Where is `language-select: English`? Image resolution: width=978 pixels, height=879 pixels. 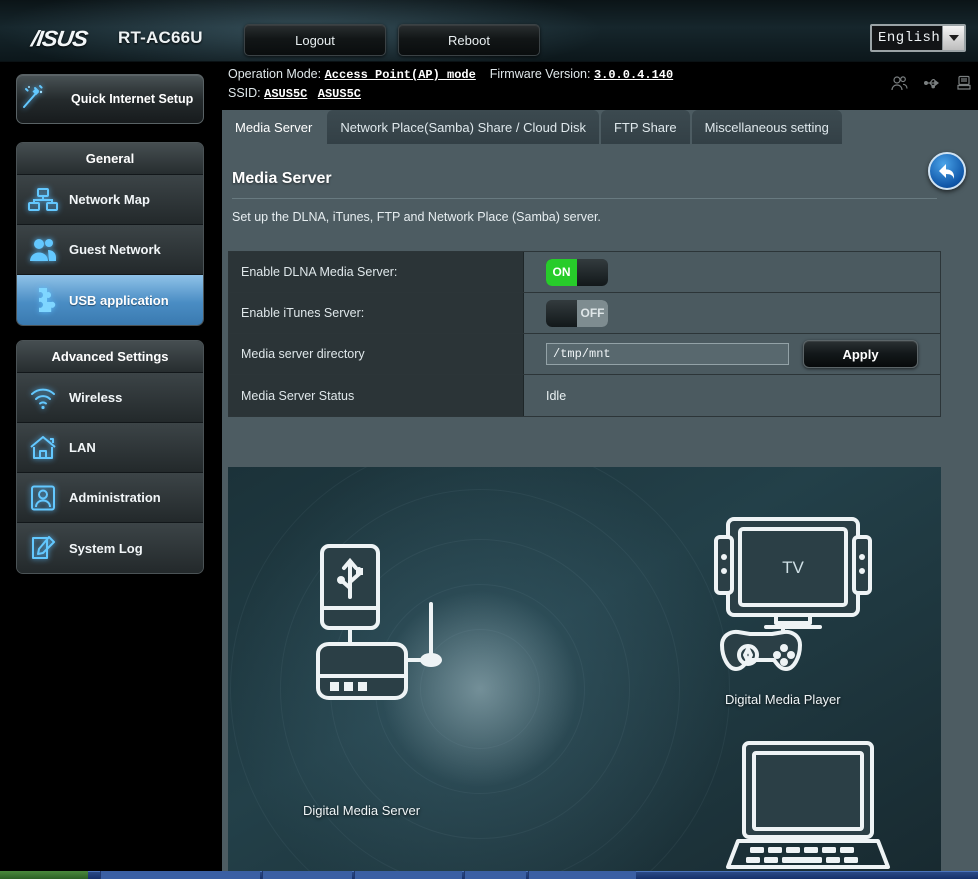 language-select: English is located at coordinates (918, 38).